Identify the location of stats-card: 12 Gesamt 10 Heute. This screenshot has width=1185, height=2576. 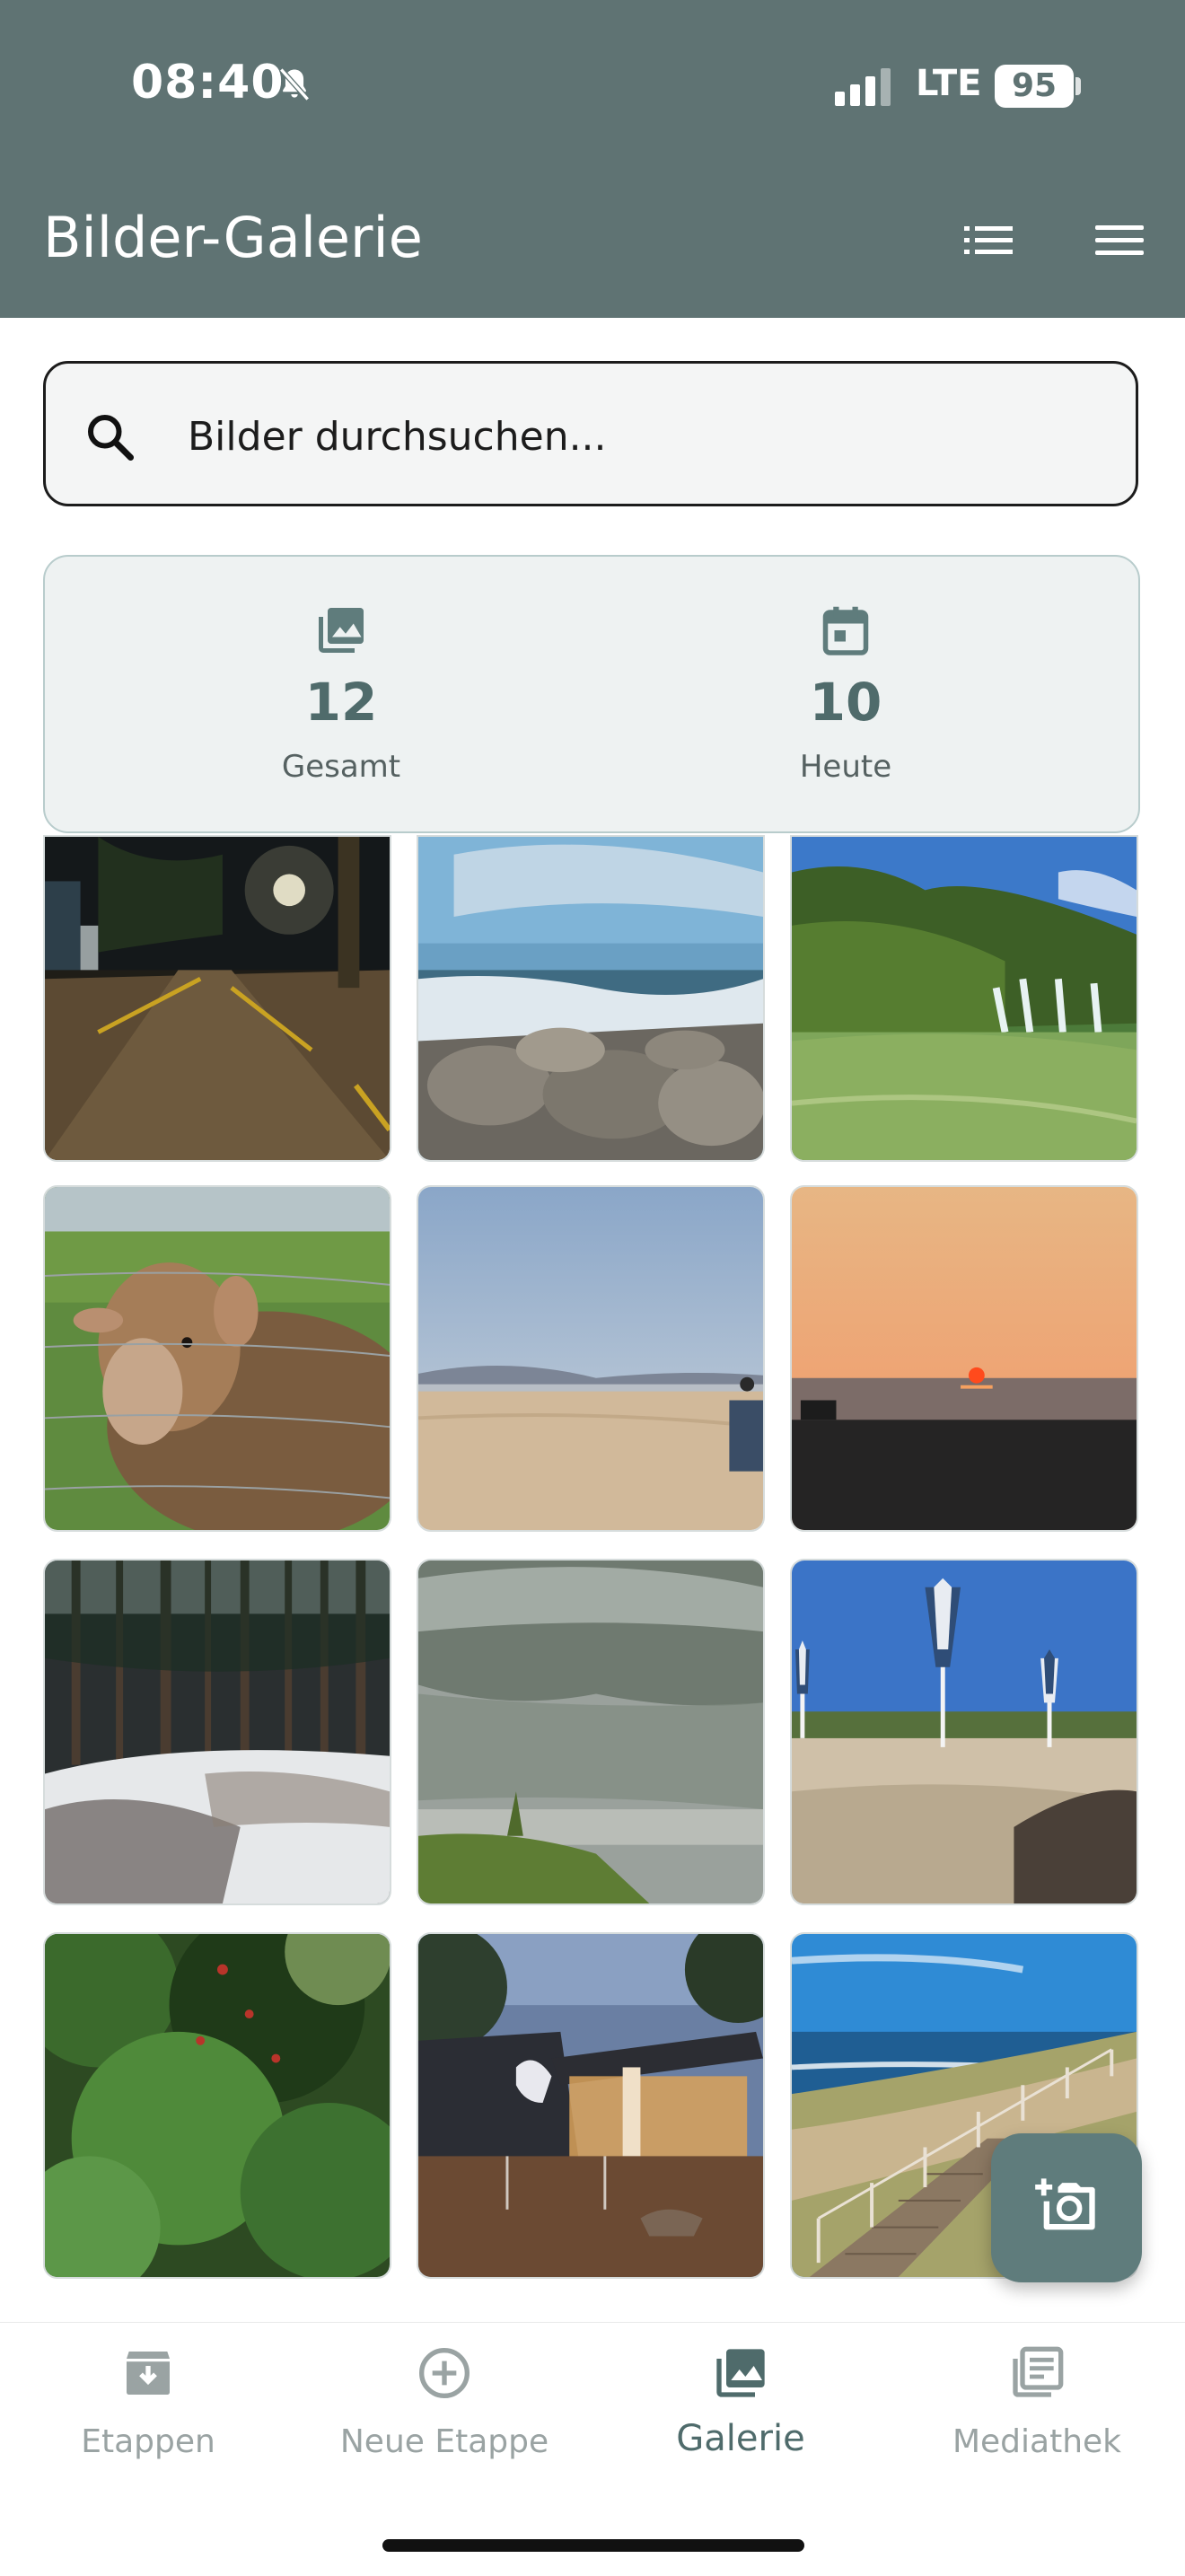
(591, 694).